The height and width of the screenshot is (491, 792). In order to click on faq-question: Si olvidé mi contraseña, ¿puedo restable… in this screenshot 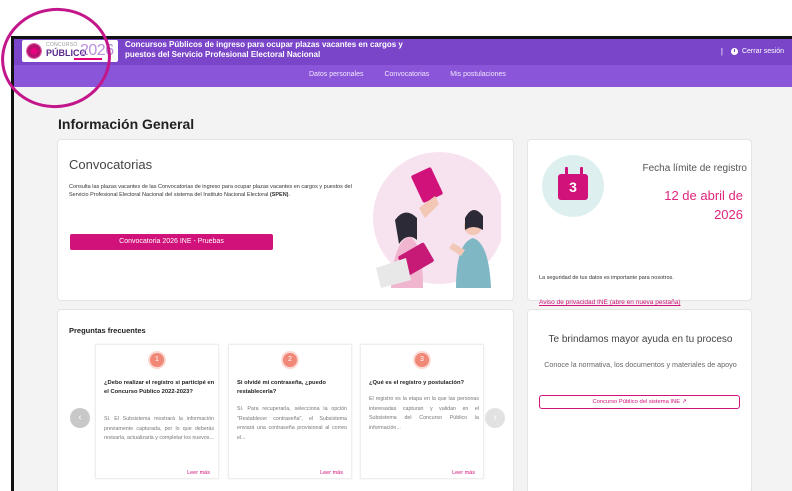, I will do `click(281, 387)`.